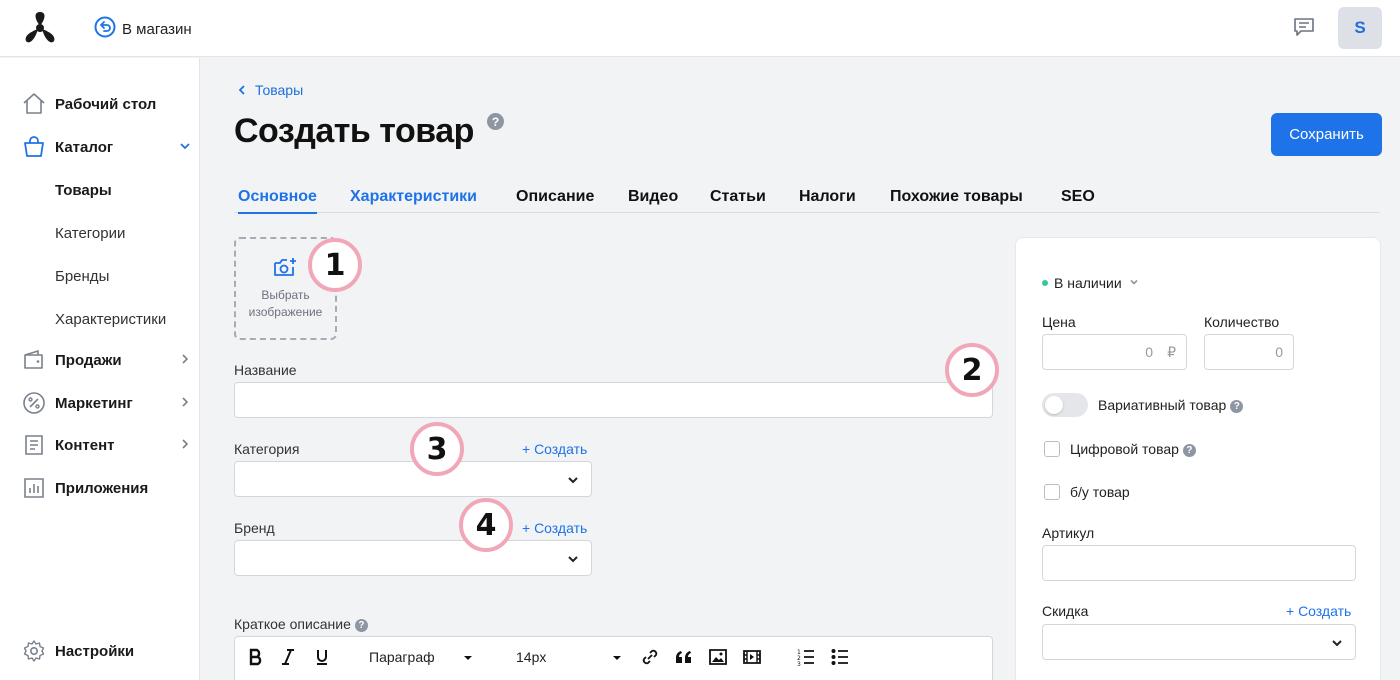 The image size is (1400, 680). What do you see at coordinates (413, 479) in the screenshot?
I see `category-select` at bounding box center [413, 479].